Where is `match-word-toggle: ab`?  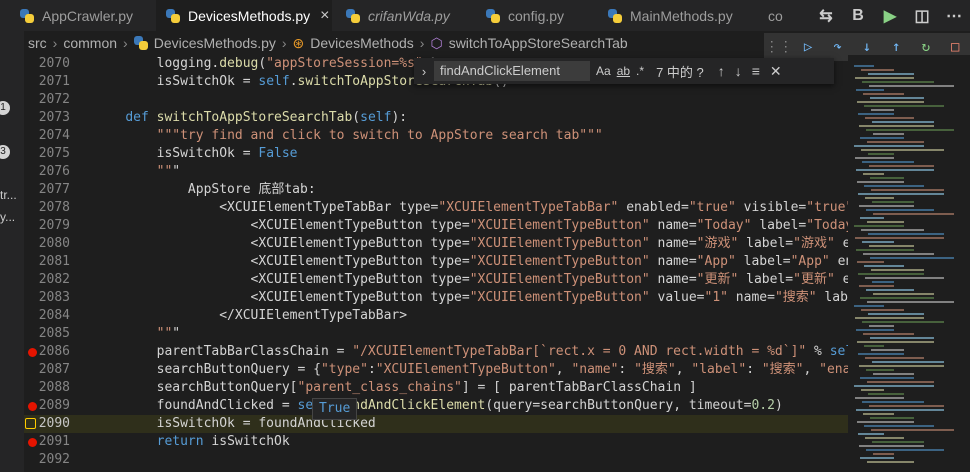
match-word-toggle: ab is located at coordinates (623, 71).